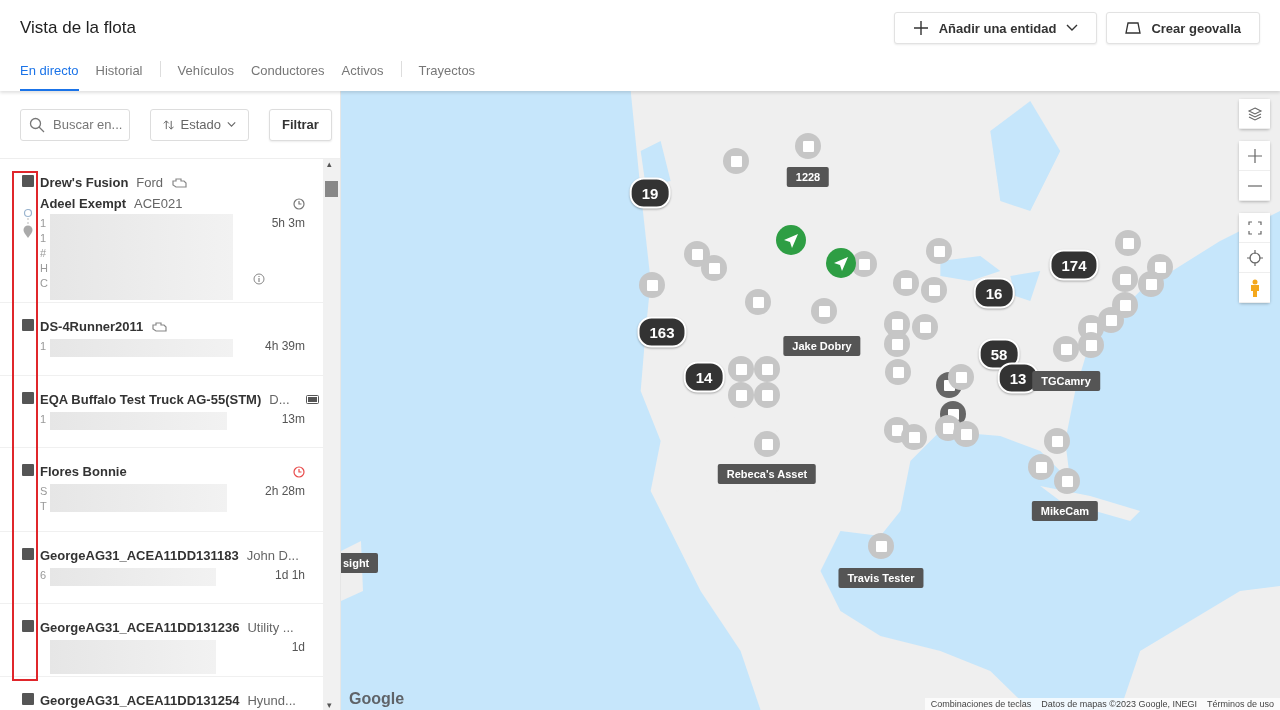  I want to click on marker-label: MikeCam, so click(1065, 511).